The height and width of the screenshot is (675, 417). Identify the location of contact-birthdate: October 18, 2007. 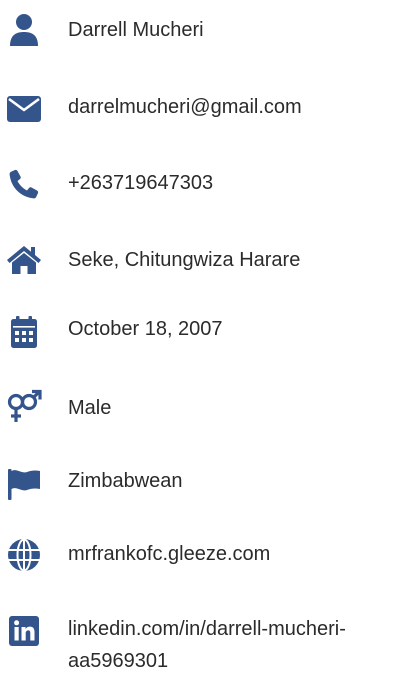
(145, 329).